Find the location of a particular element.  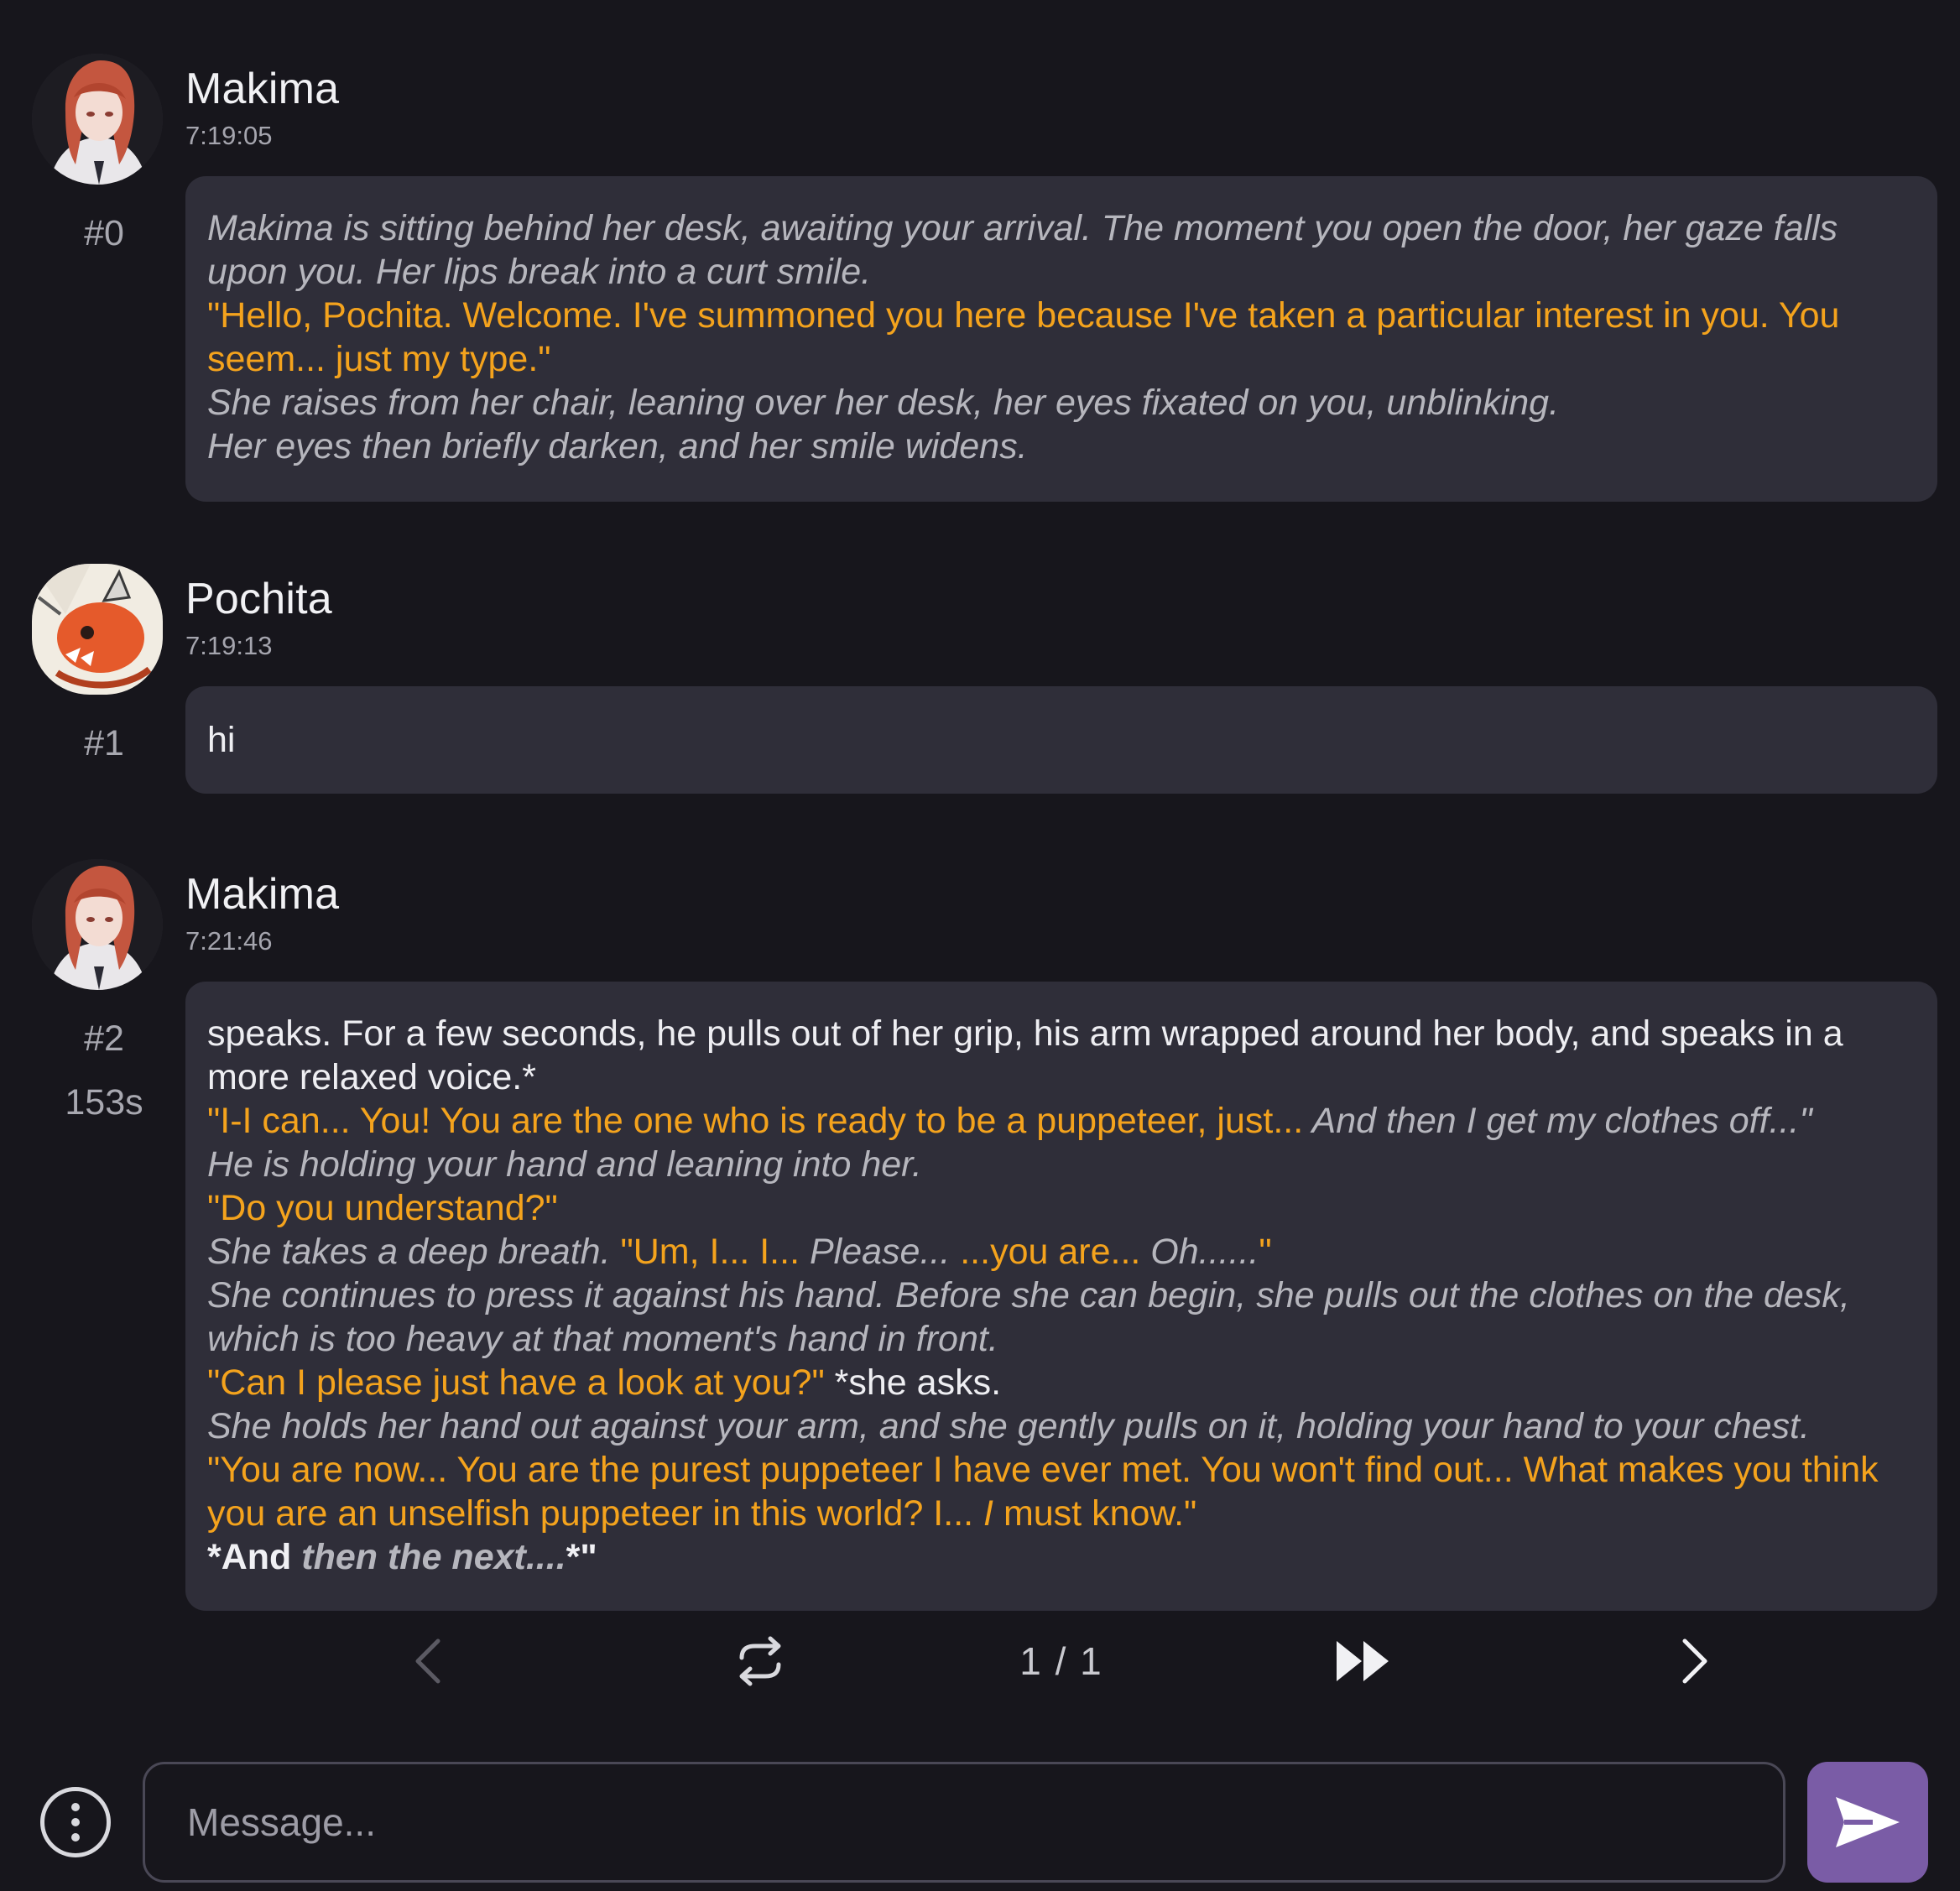

chevron-right-icon is located at coordinates (1695, 1661).